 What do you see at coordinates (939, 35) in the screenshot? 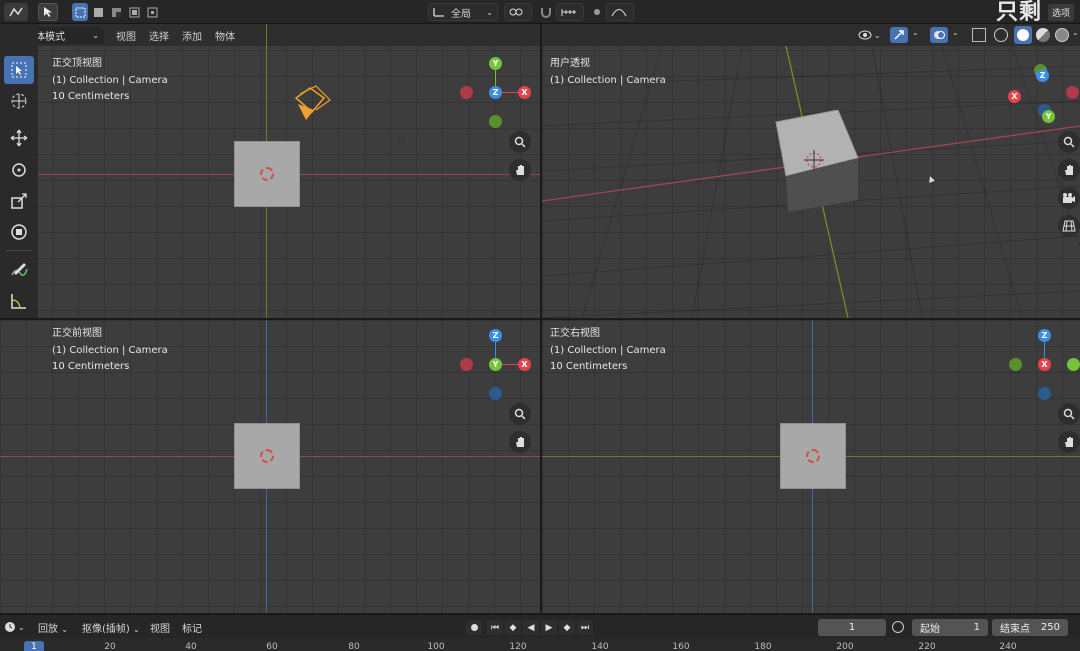
I see `overlay-toggle-button` at bounding box center [939, 35].